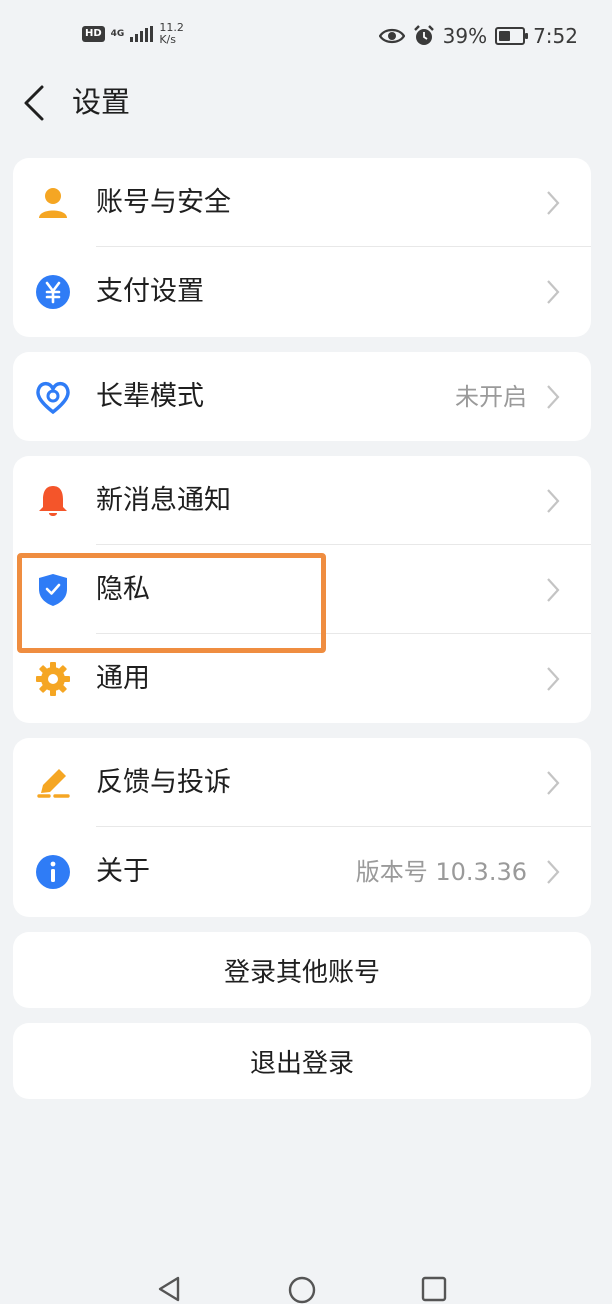 The image size is (612, 1304). What do you see at coordinates (441, 871) in the screenshot?
I see `version-value: 版本号 10.3.36` at bounding box center [441, 871].